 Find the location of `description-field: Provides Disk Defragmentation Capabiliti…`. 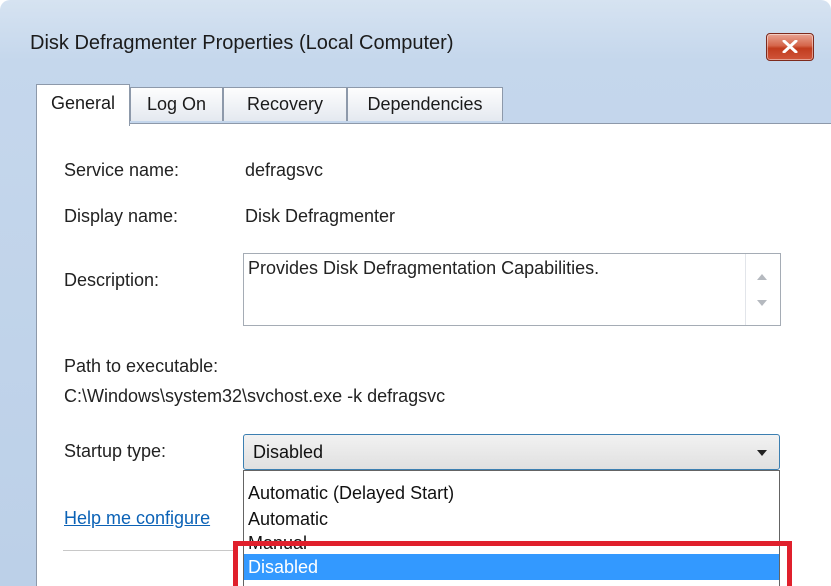

description-field: Provides Disk Defragmentation Capabiliti… is located at coordinates (512, 289).